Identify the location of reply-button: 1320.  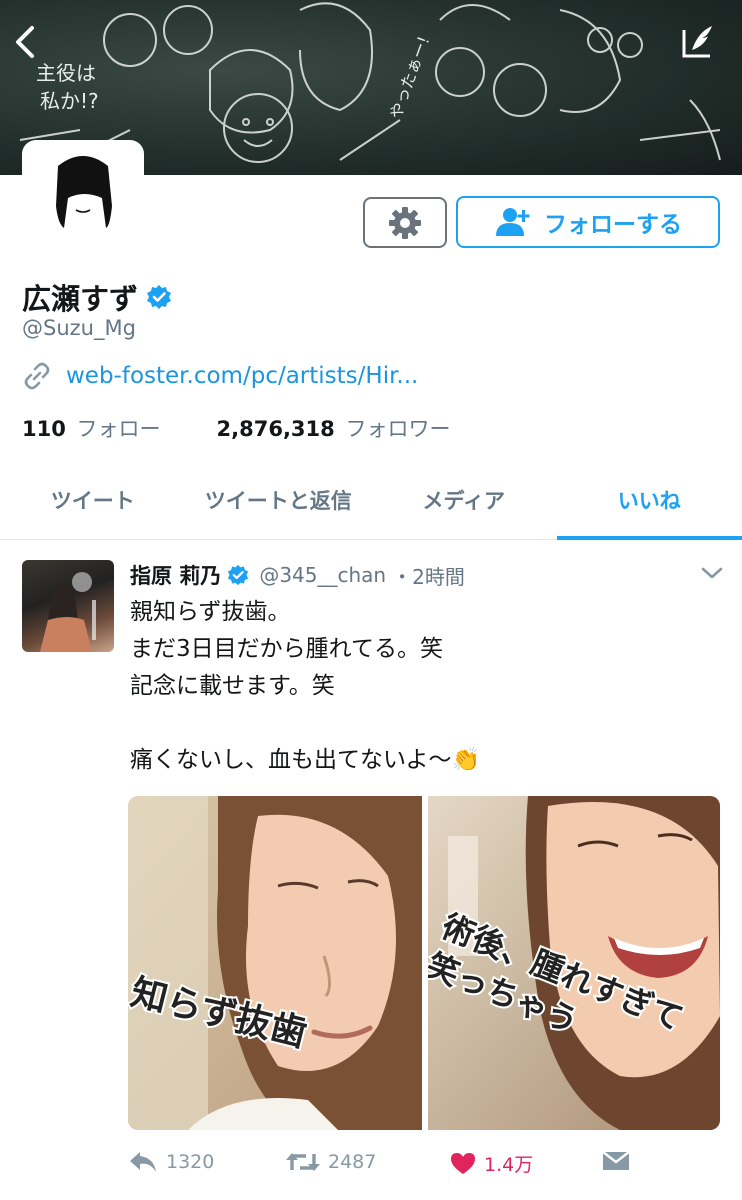
(171, 1162).